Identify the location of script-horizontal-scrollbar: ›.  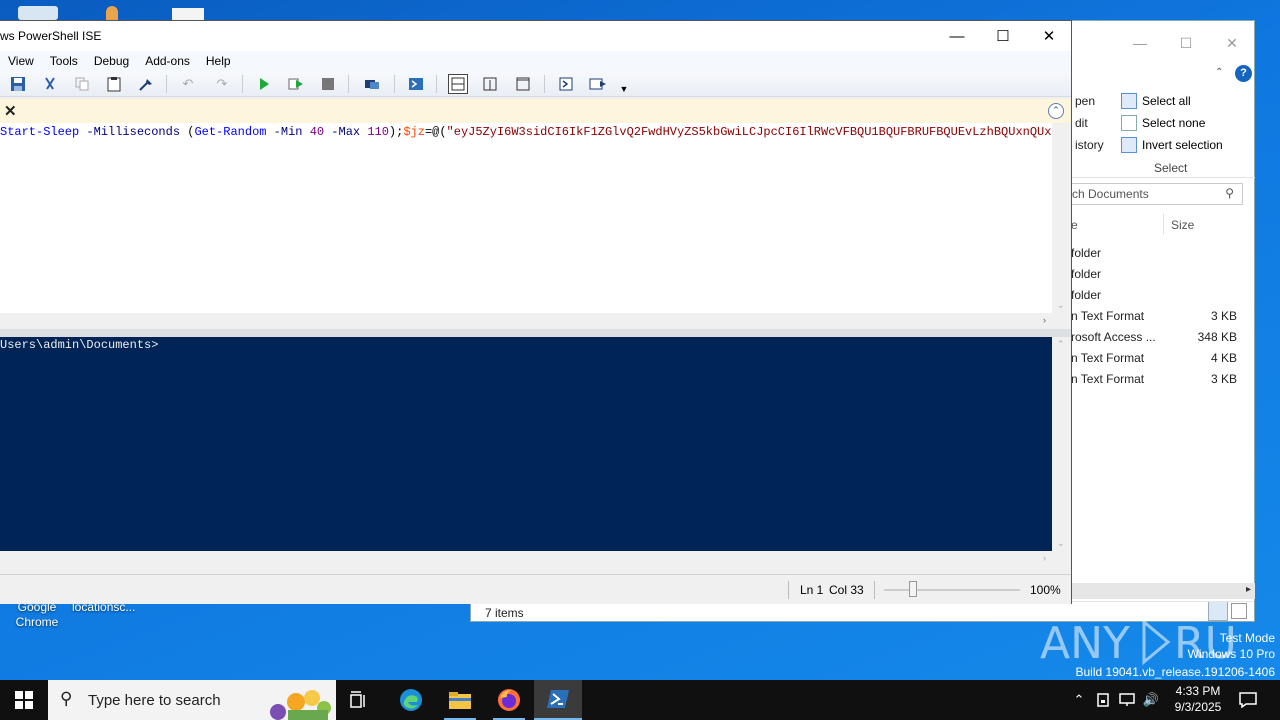
(526, 321).